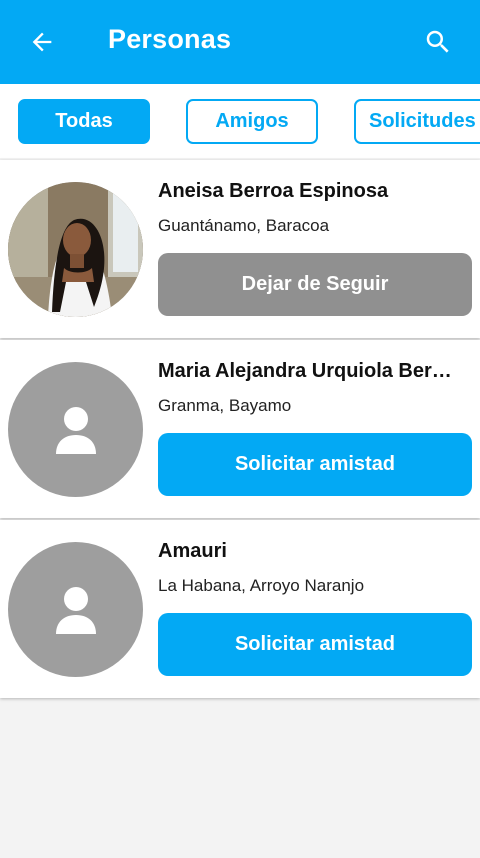 This screenshot has height=858, width=480. Describe the element at coordinates (308, 551) in the screenshot. I see `person-name: Amauri` at that location.